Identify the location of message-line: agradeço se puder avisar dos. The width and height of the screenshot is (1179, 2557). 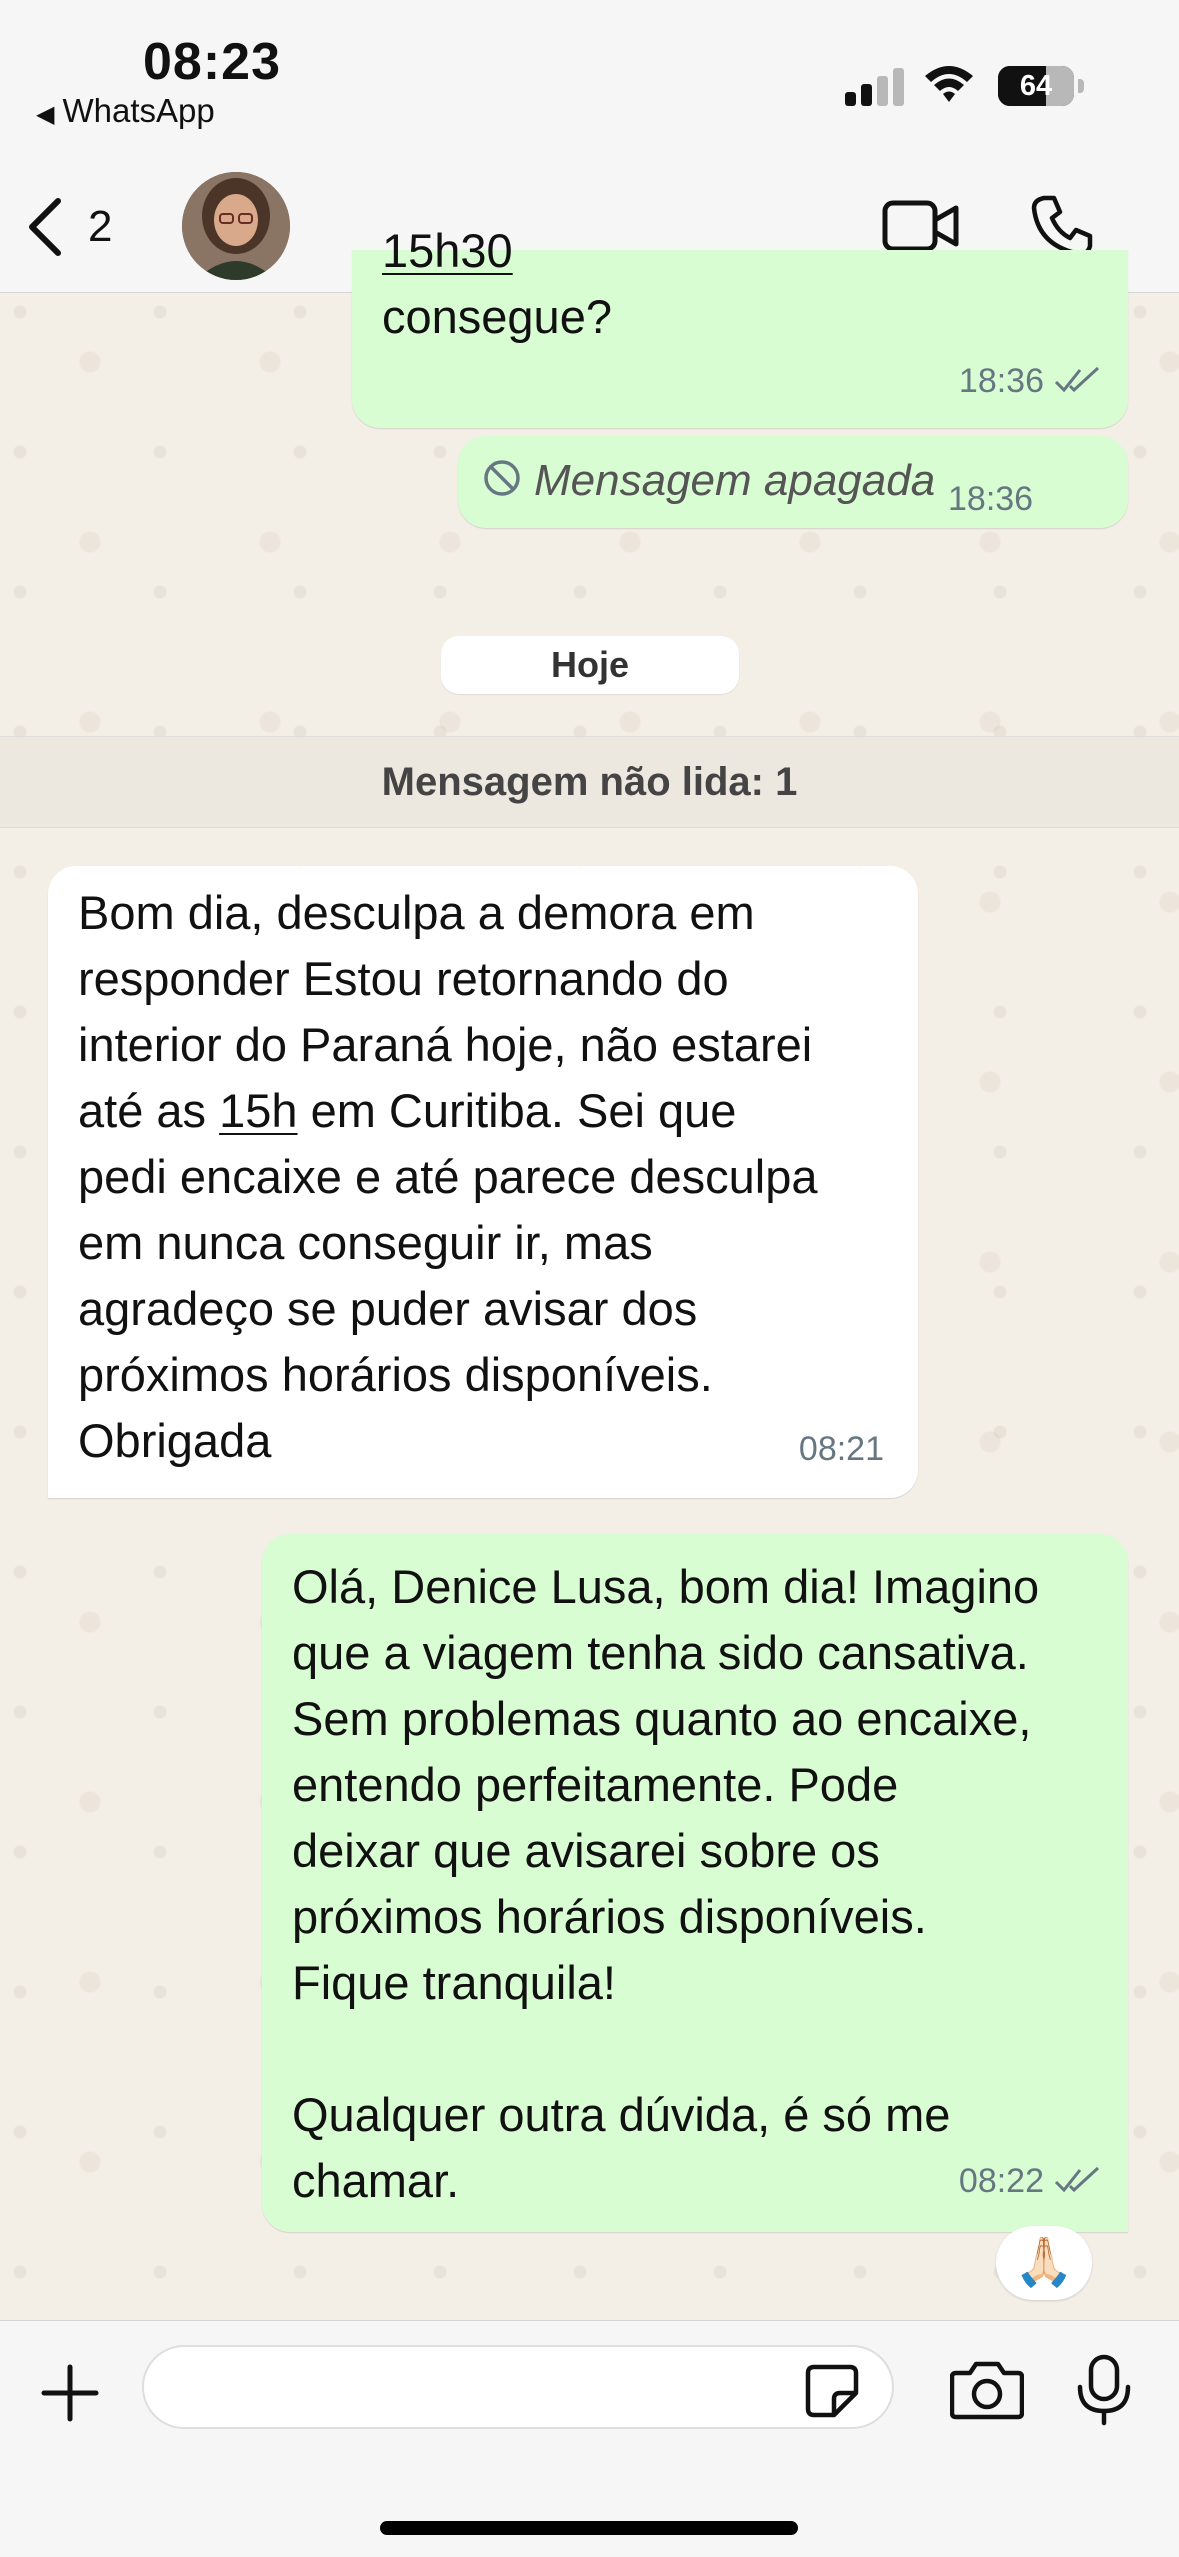
(388, 1308).